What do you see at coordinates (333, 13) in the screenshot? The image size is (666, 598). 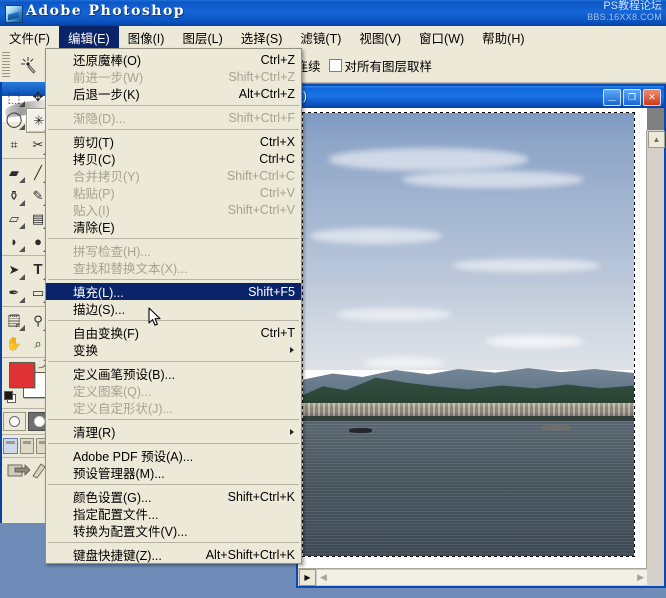 I see `application-title-bar: Adobe Photoshop PS教程论坛 BBS.16XX8.COM` at bounding box center [333, 13].